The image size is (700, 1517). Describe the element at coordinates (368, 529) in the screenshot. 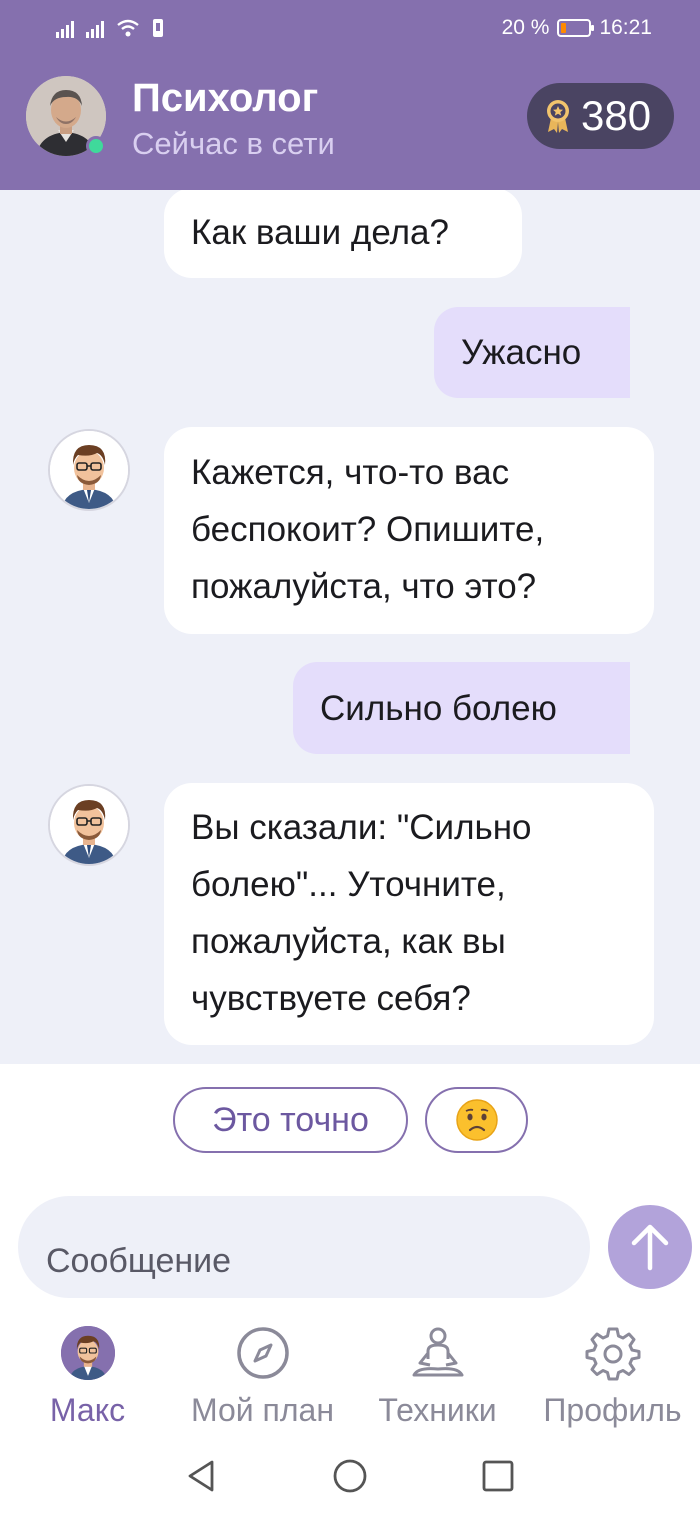

I see `message-line: беспокоит? Опишите,` at that location.